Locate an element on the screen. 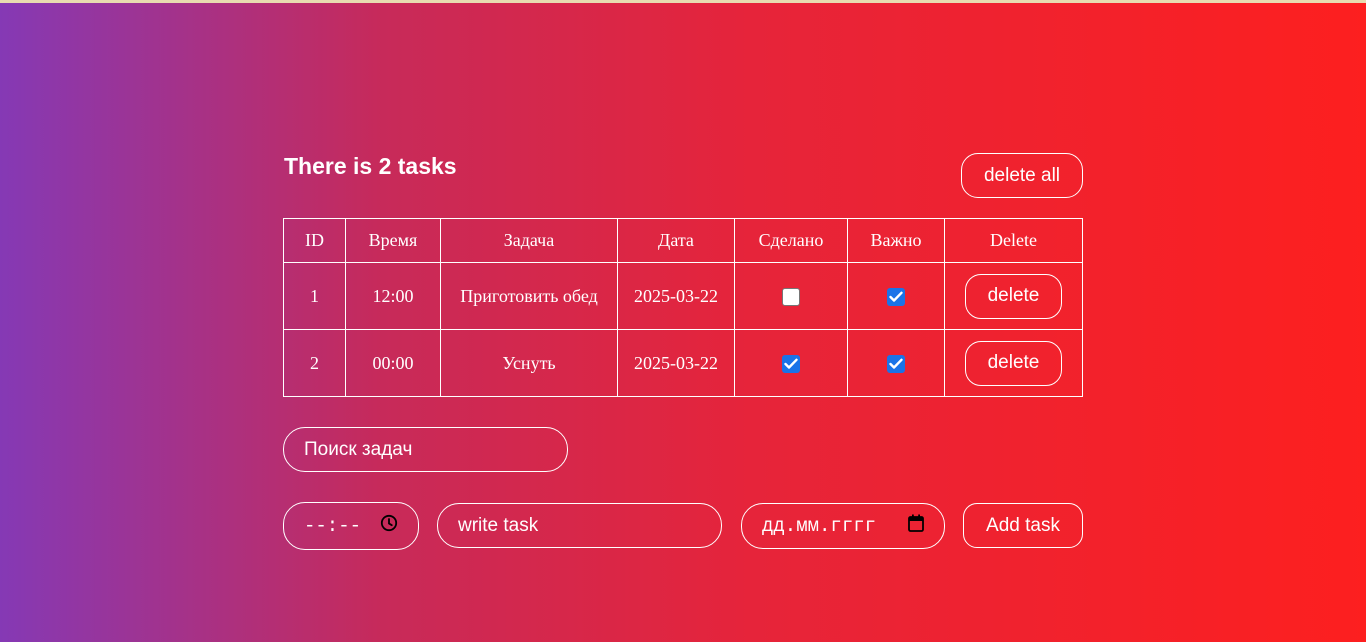 The height and width of the screenshot is (642, 1366). header: There is 2 tasks delete all is located at coordinates (683, 185).